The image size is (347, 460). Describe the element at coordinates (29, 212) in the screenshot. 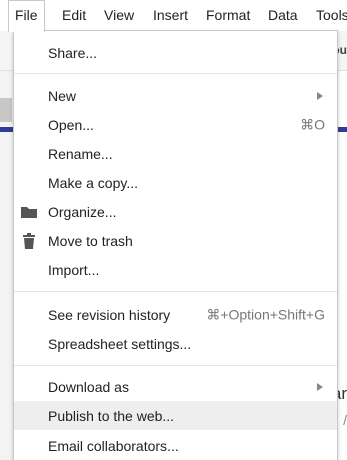

I see `folder-icon` at that location.